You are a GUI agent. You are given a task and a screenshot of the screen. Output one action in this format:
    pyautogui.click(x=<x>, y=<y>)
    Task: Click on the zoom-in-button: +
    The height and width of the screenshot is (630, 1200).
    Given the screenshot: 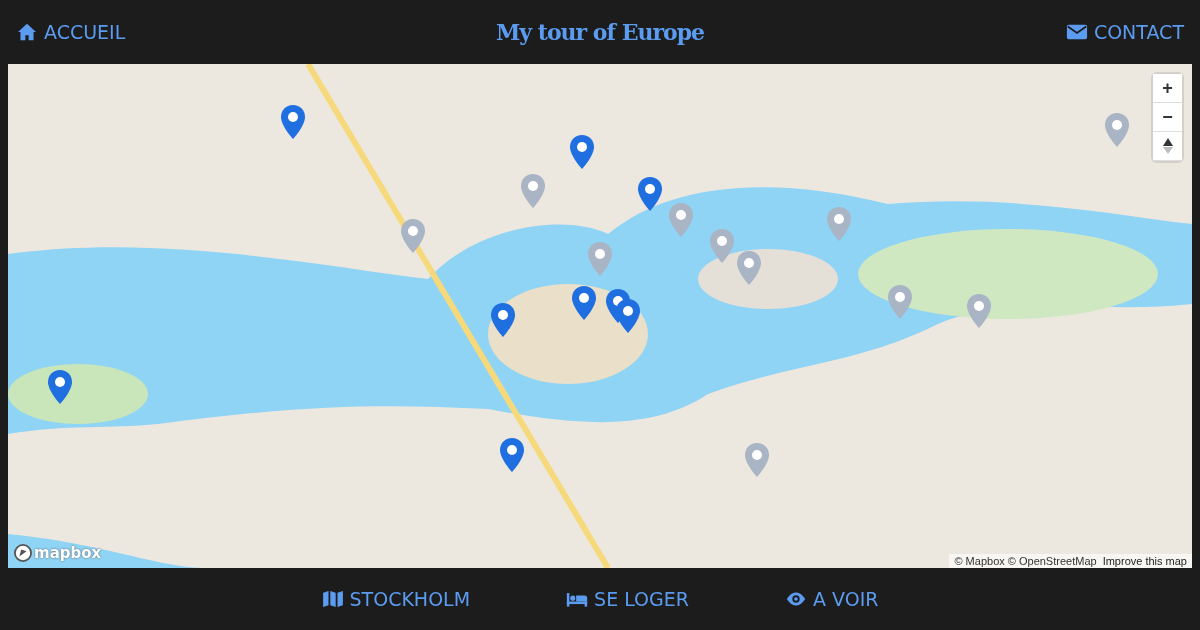 What is the action you would take?
    pyautogui.click(x=1167, y=88)
    